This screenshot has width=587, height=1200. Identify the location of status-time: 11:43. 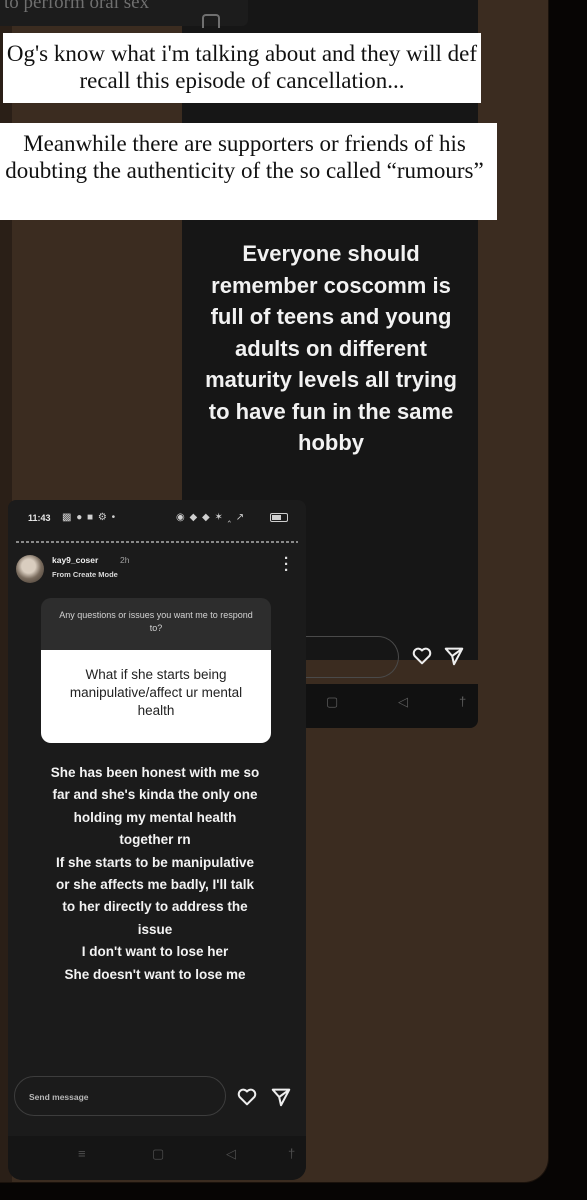
(39, 518).